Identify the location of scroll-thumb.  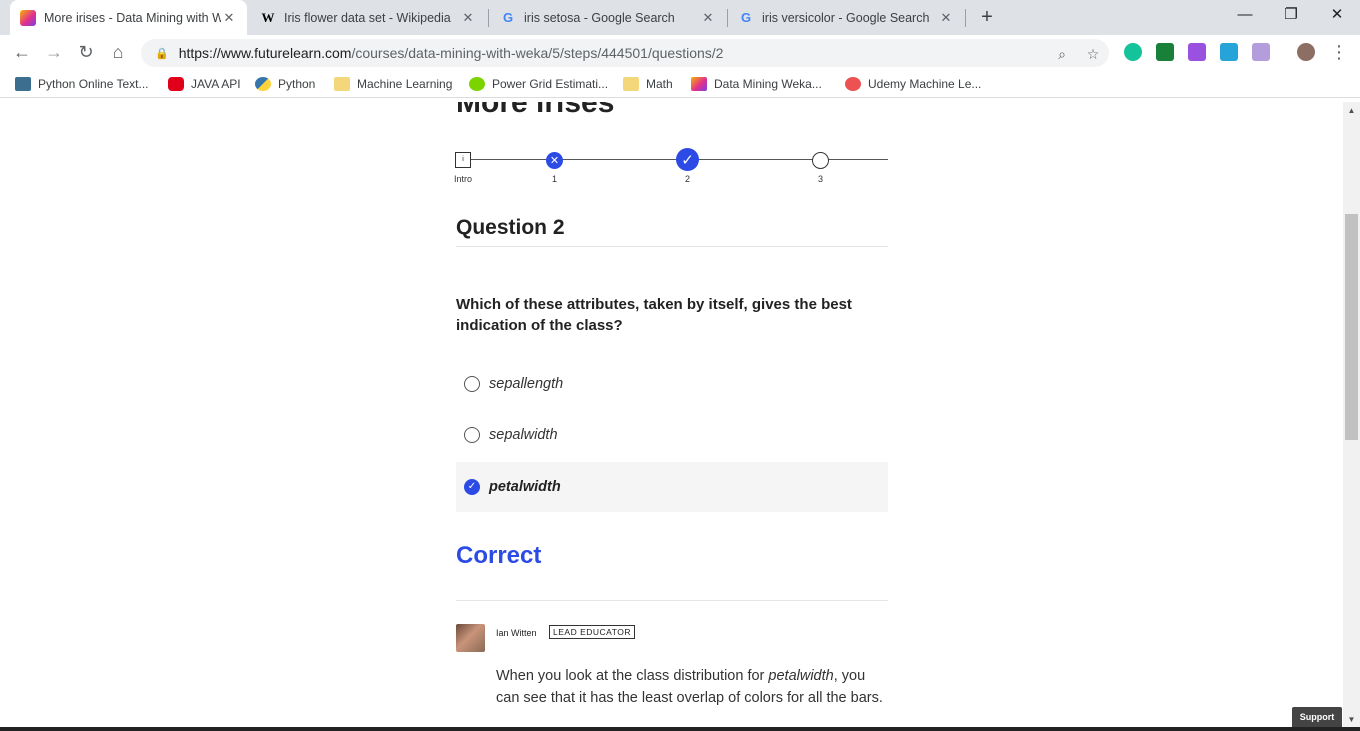
(1351, 327).